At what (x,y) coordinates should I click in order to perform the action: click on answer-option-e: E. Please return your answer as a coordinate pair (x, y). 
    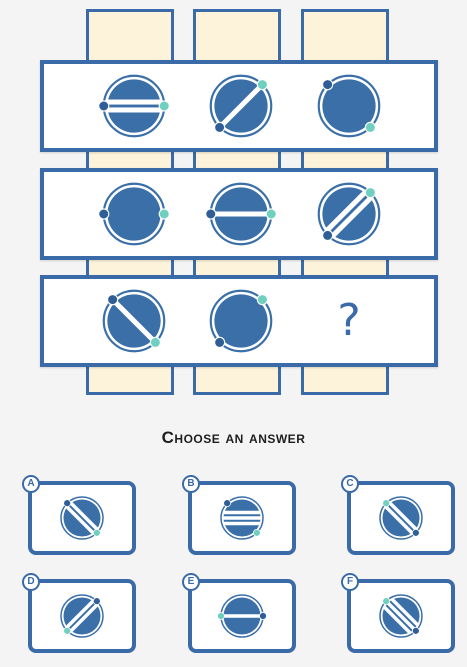
    Looking at the image, I should click on (239, 613).